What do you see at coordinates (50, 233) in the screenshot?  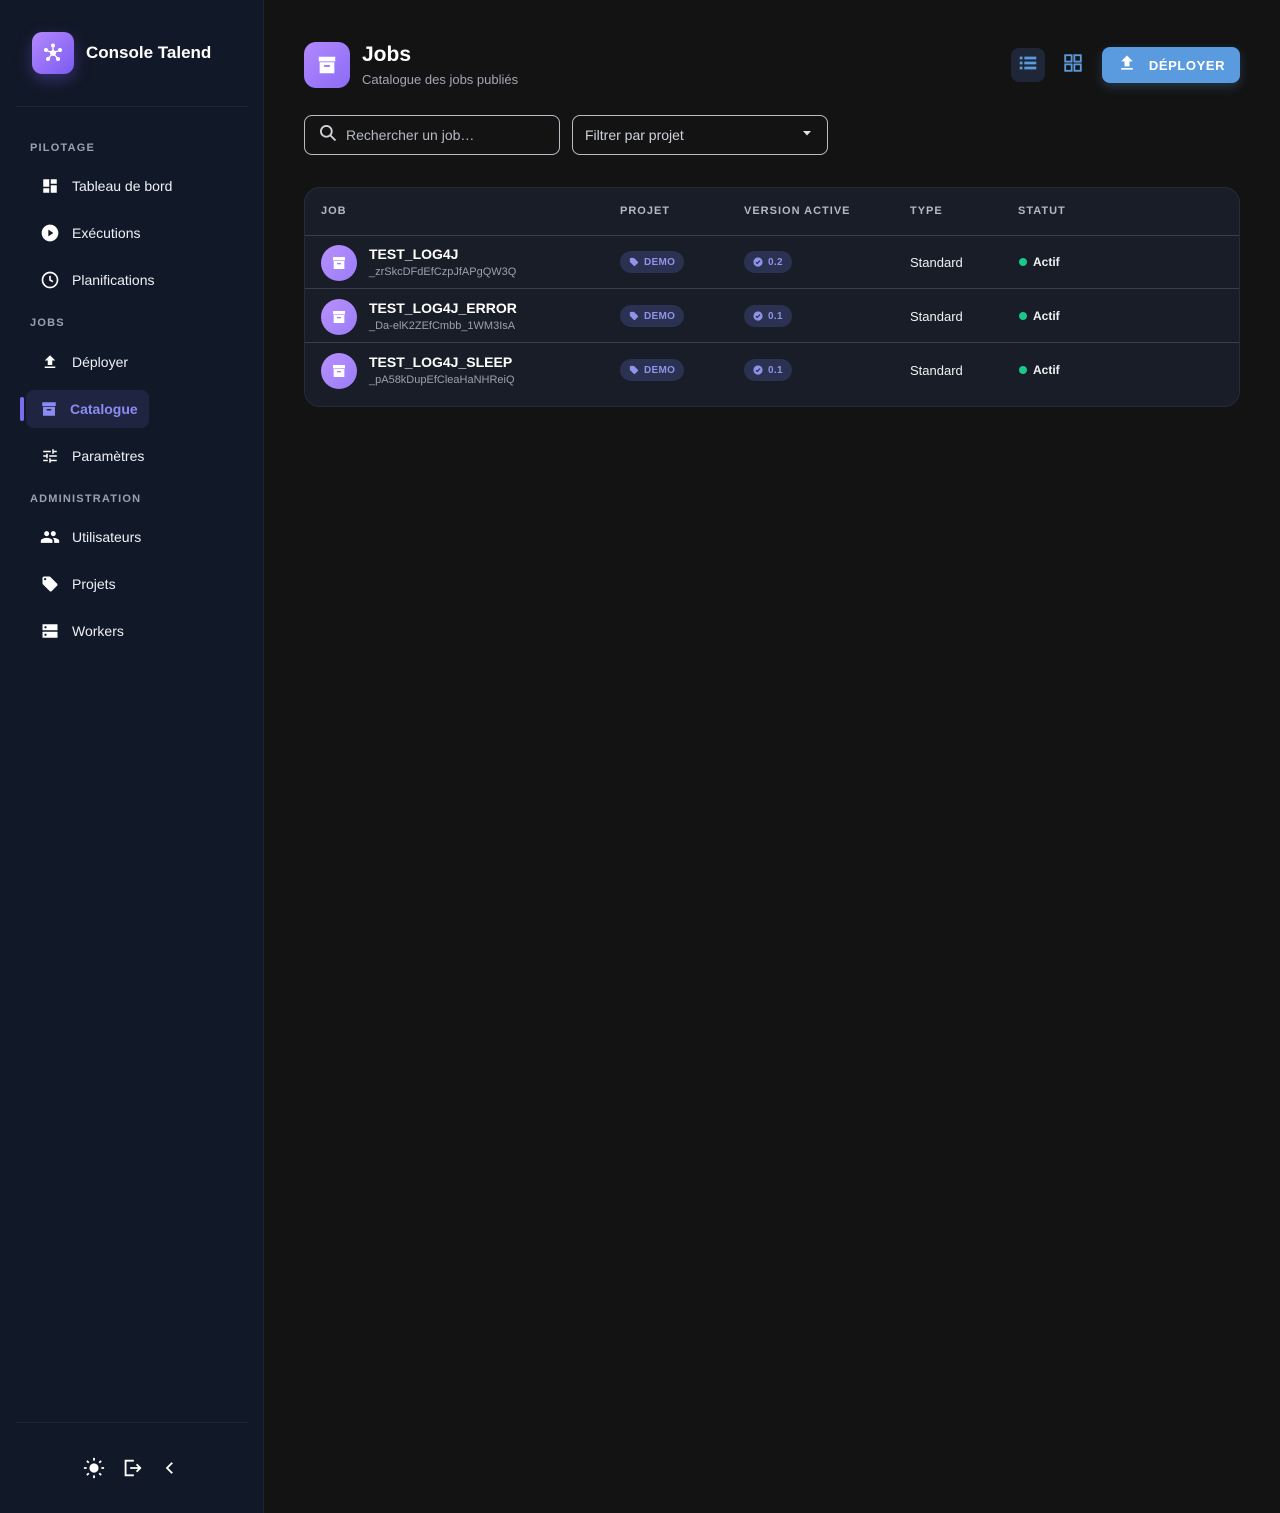 I see `play-circle-icon` at bounding box center [50, 233].